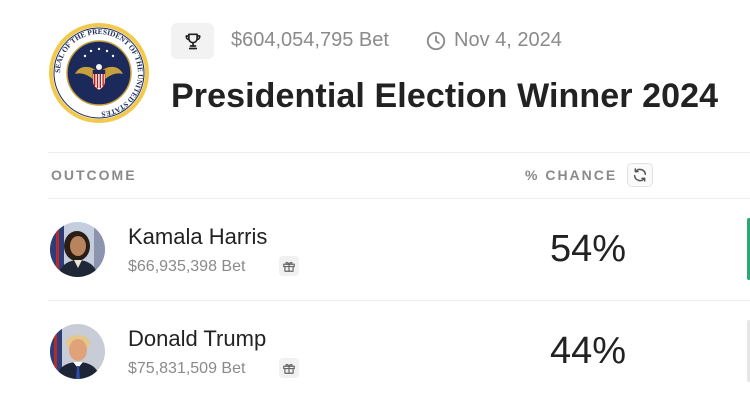 This screenshot has height=400, width=750. I want to click on kamala-harris-avatar, so click(77, 249).